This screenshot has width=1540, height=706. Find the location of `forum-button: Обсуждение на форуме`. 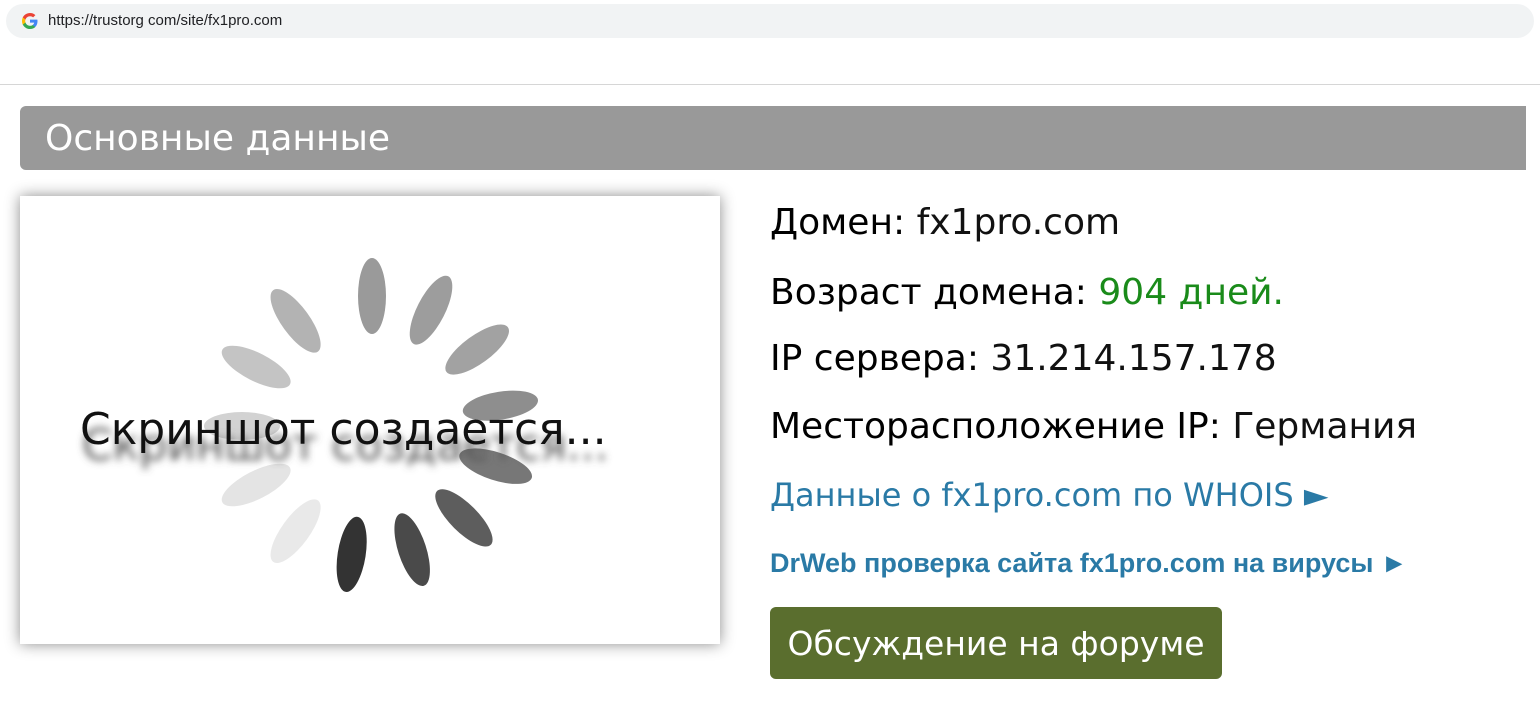

forum-button: Обсуждение на форуме is located at coordinates (996, 643).